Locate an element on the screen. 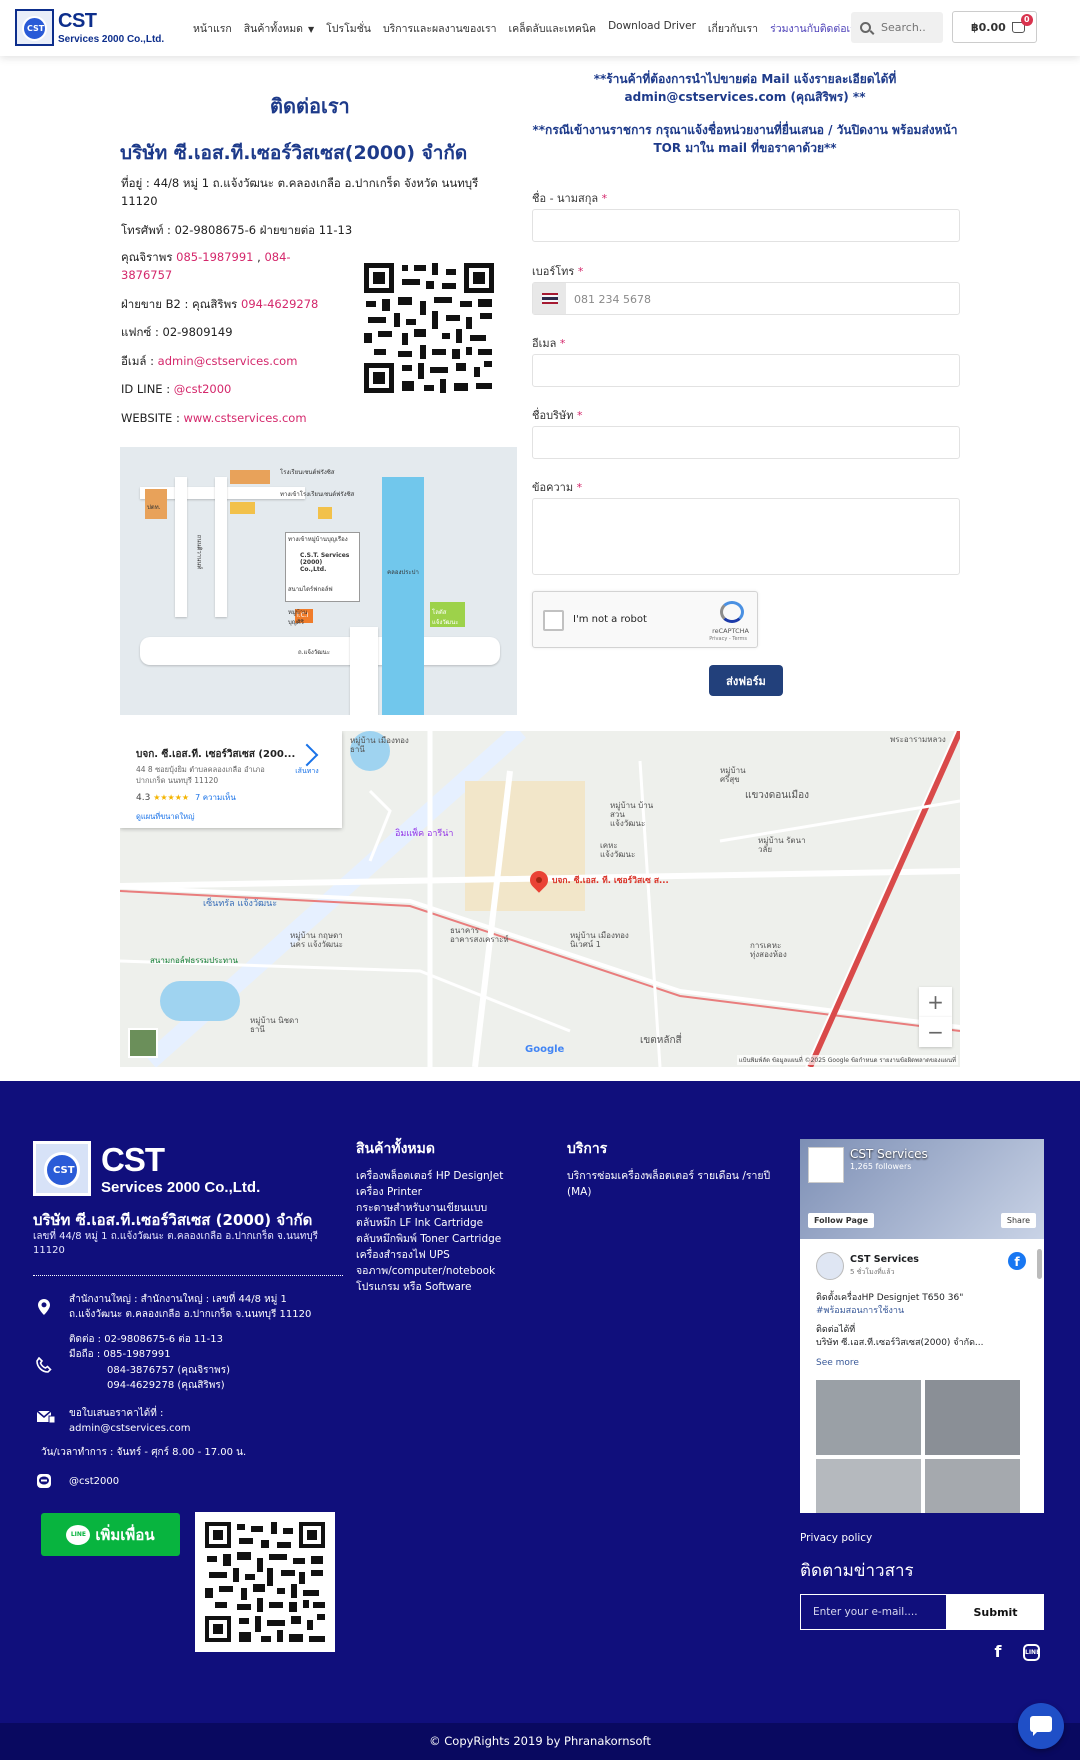  sales-phone-link: 094-4629278 is located at coordinates (279, 304).